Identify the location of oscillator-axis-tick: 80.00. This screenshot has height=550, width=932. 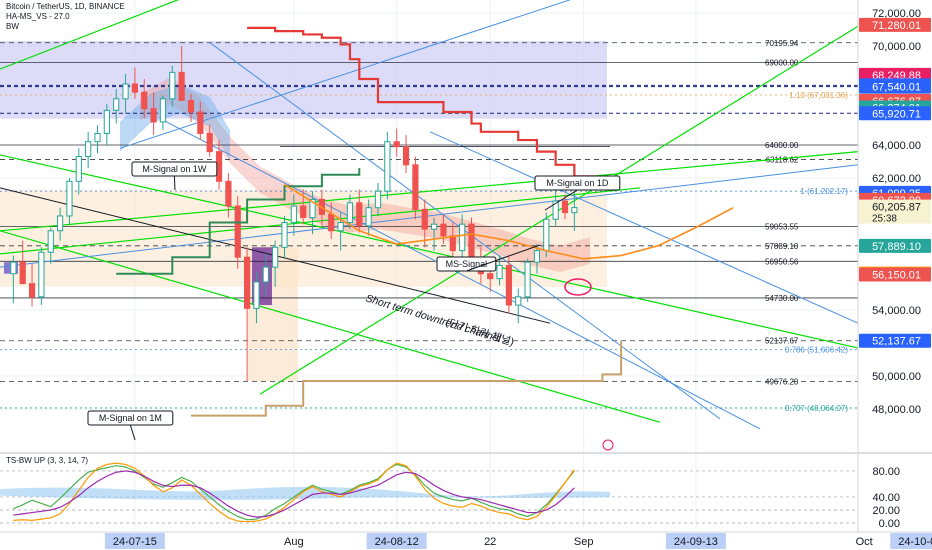
(886, 472).